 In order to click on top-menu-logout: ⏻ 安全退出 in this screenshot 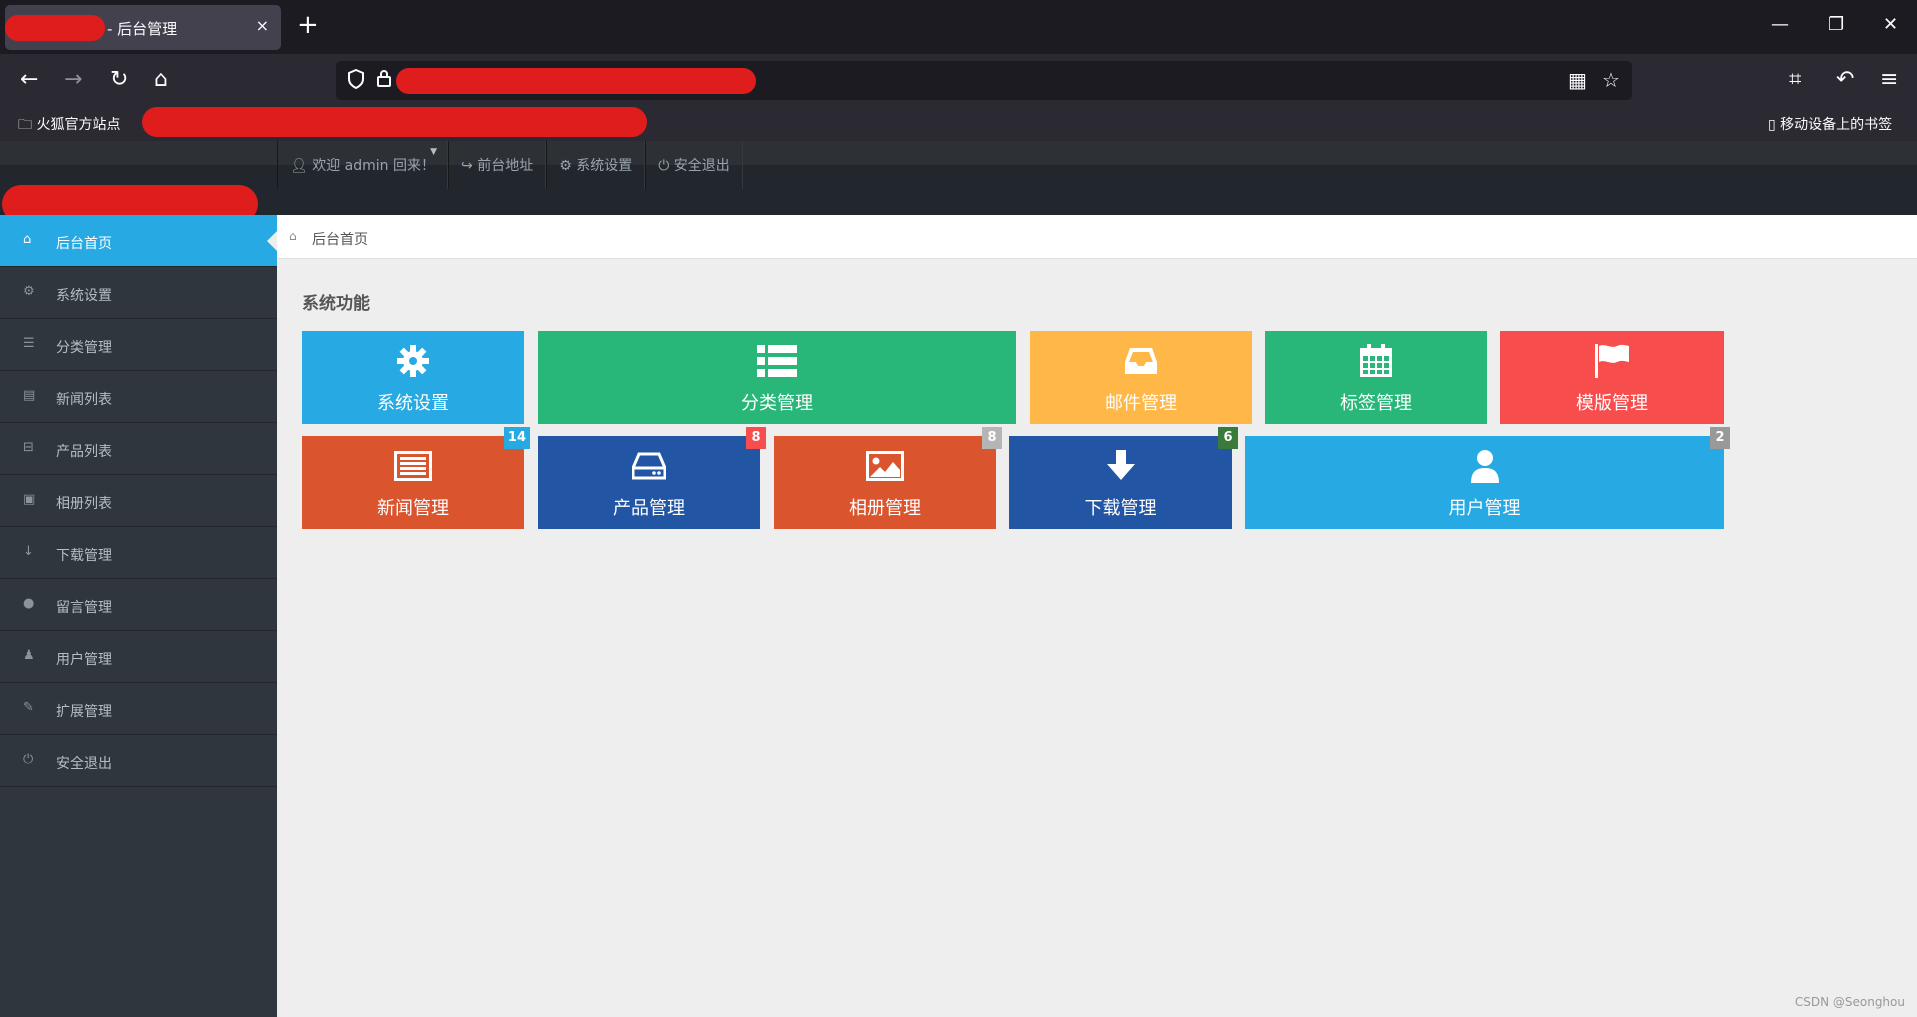, I will do `click(694, 165)`.